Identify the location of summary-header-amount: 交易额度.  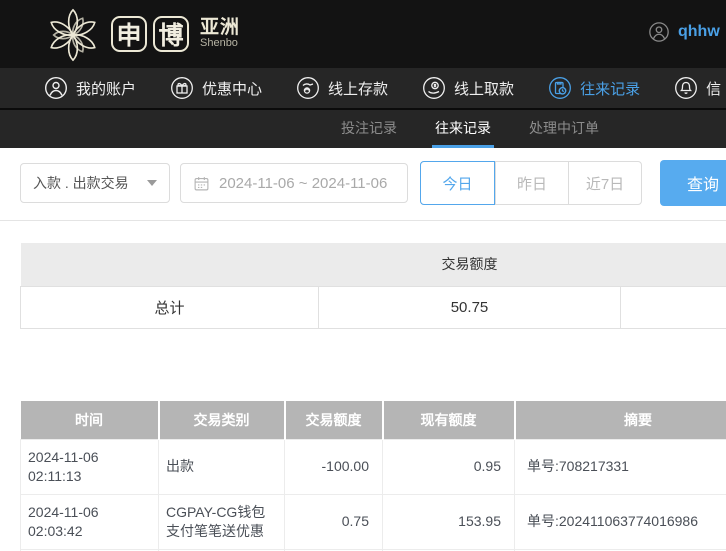
(469, 264).